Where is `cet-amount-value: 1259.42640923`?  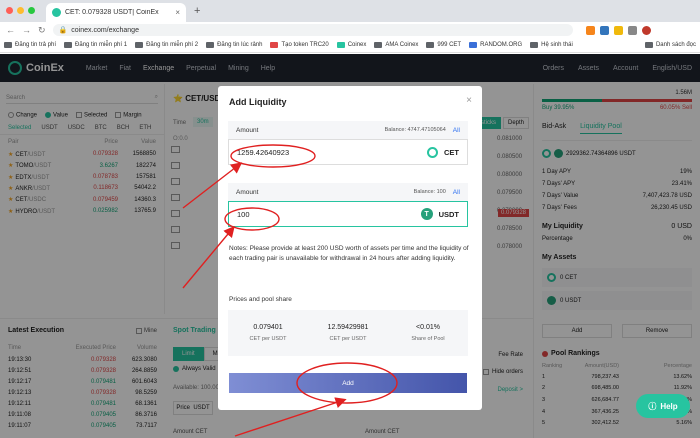 cet-amount-value: 1259.42640923 is located at coordinates (263, 152).